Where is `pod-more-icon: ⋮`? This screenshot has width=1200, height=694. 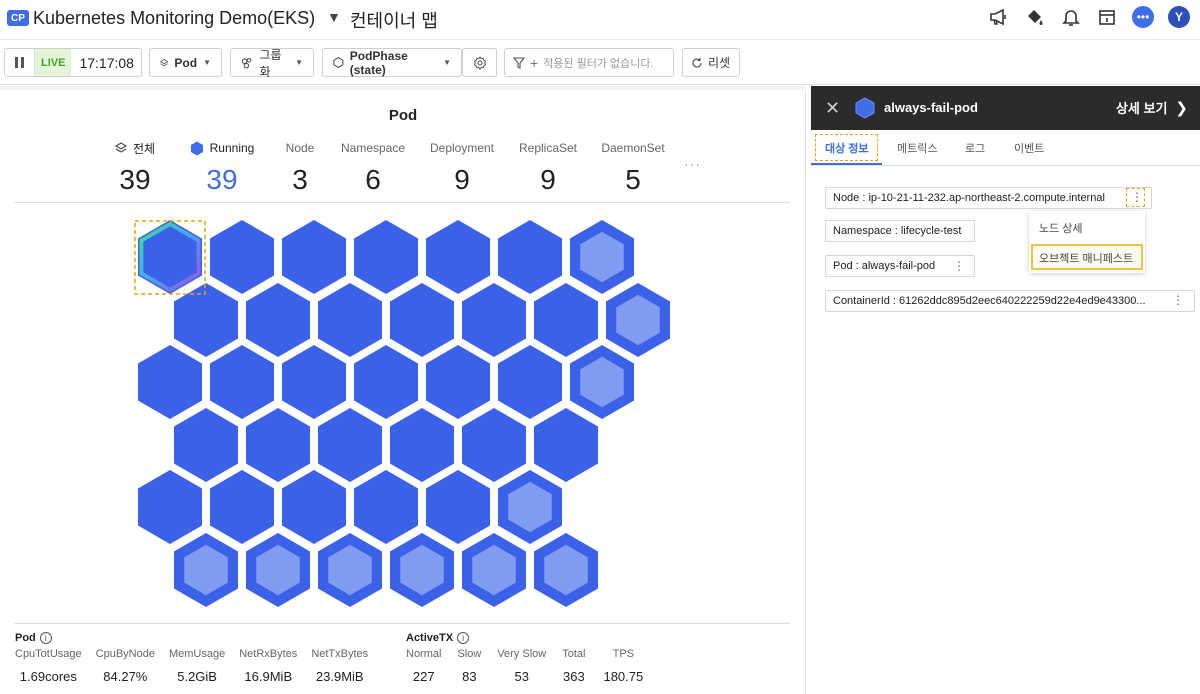 pod-more-icon: ⋮ is located at coordinates (959, 266).